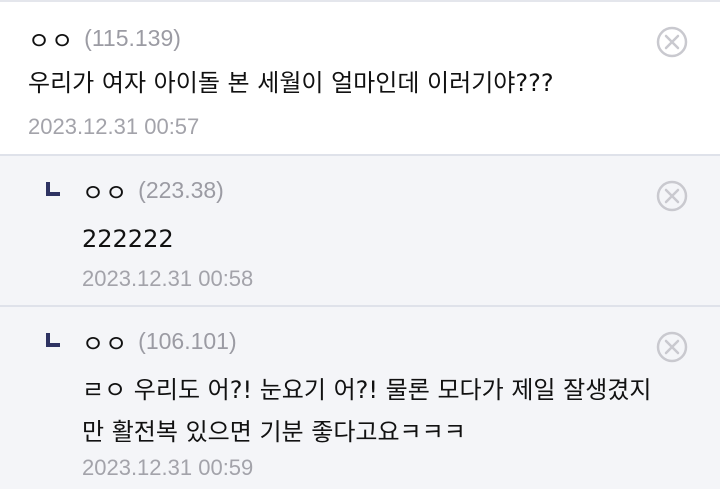  Describe the element at coordinates (168, 278) in the screenshot. I see `reply-date: 2023.12.31 00:58` at that location.